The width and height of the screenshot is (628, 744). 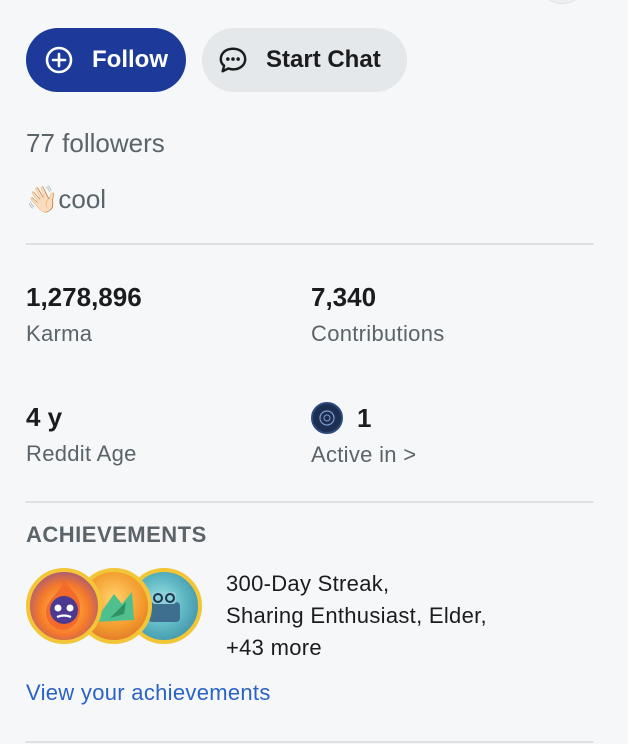 What do you see at coordinates (81, 453) in the screenshot?
I see `reddit-age-label: Reddit Age` at bounding box center [81, 453].